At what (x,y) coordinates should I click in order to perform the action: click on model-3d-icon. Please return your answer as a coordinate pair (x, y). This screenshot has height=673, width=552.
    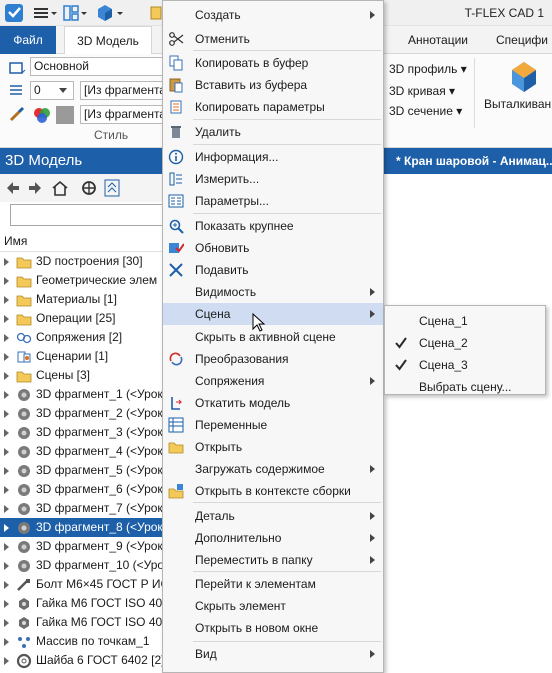
    Looking at the image, I should click on (109, 13).